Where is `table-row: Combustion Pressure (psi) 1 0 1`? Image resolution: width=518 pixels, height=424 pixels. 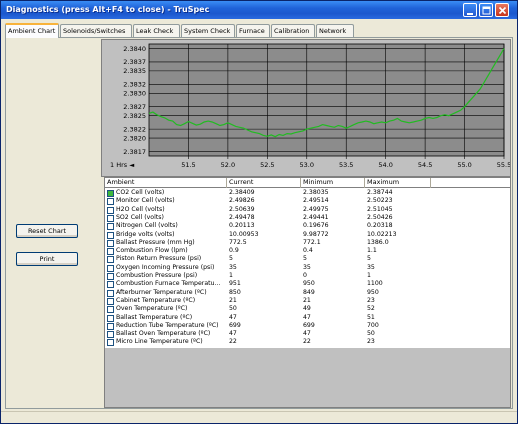
table-row: Combustion Pressure (psi) 1 0 1 is located at coordinates (307, 276).